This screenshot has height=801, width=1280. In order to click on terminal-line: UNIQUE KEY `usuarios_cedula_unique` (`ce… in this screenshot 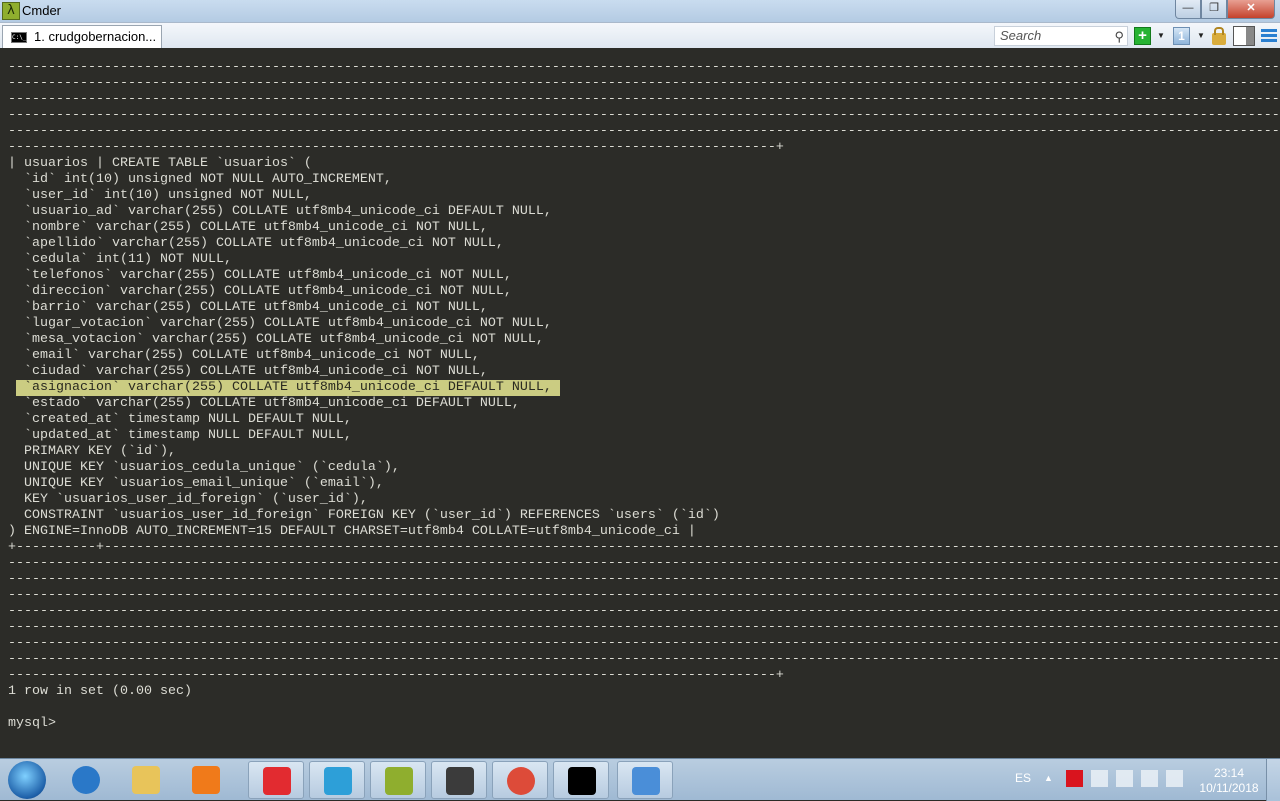, I will do `click(204, 467)`.